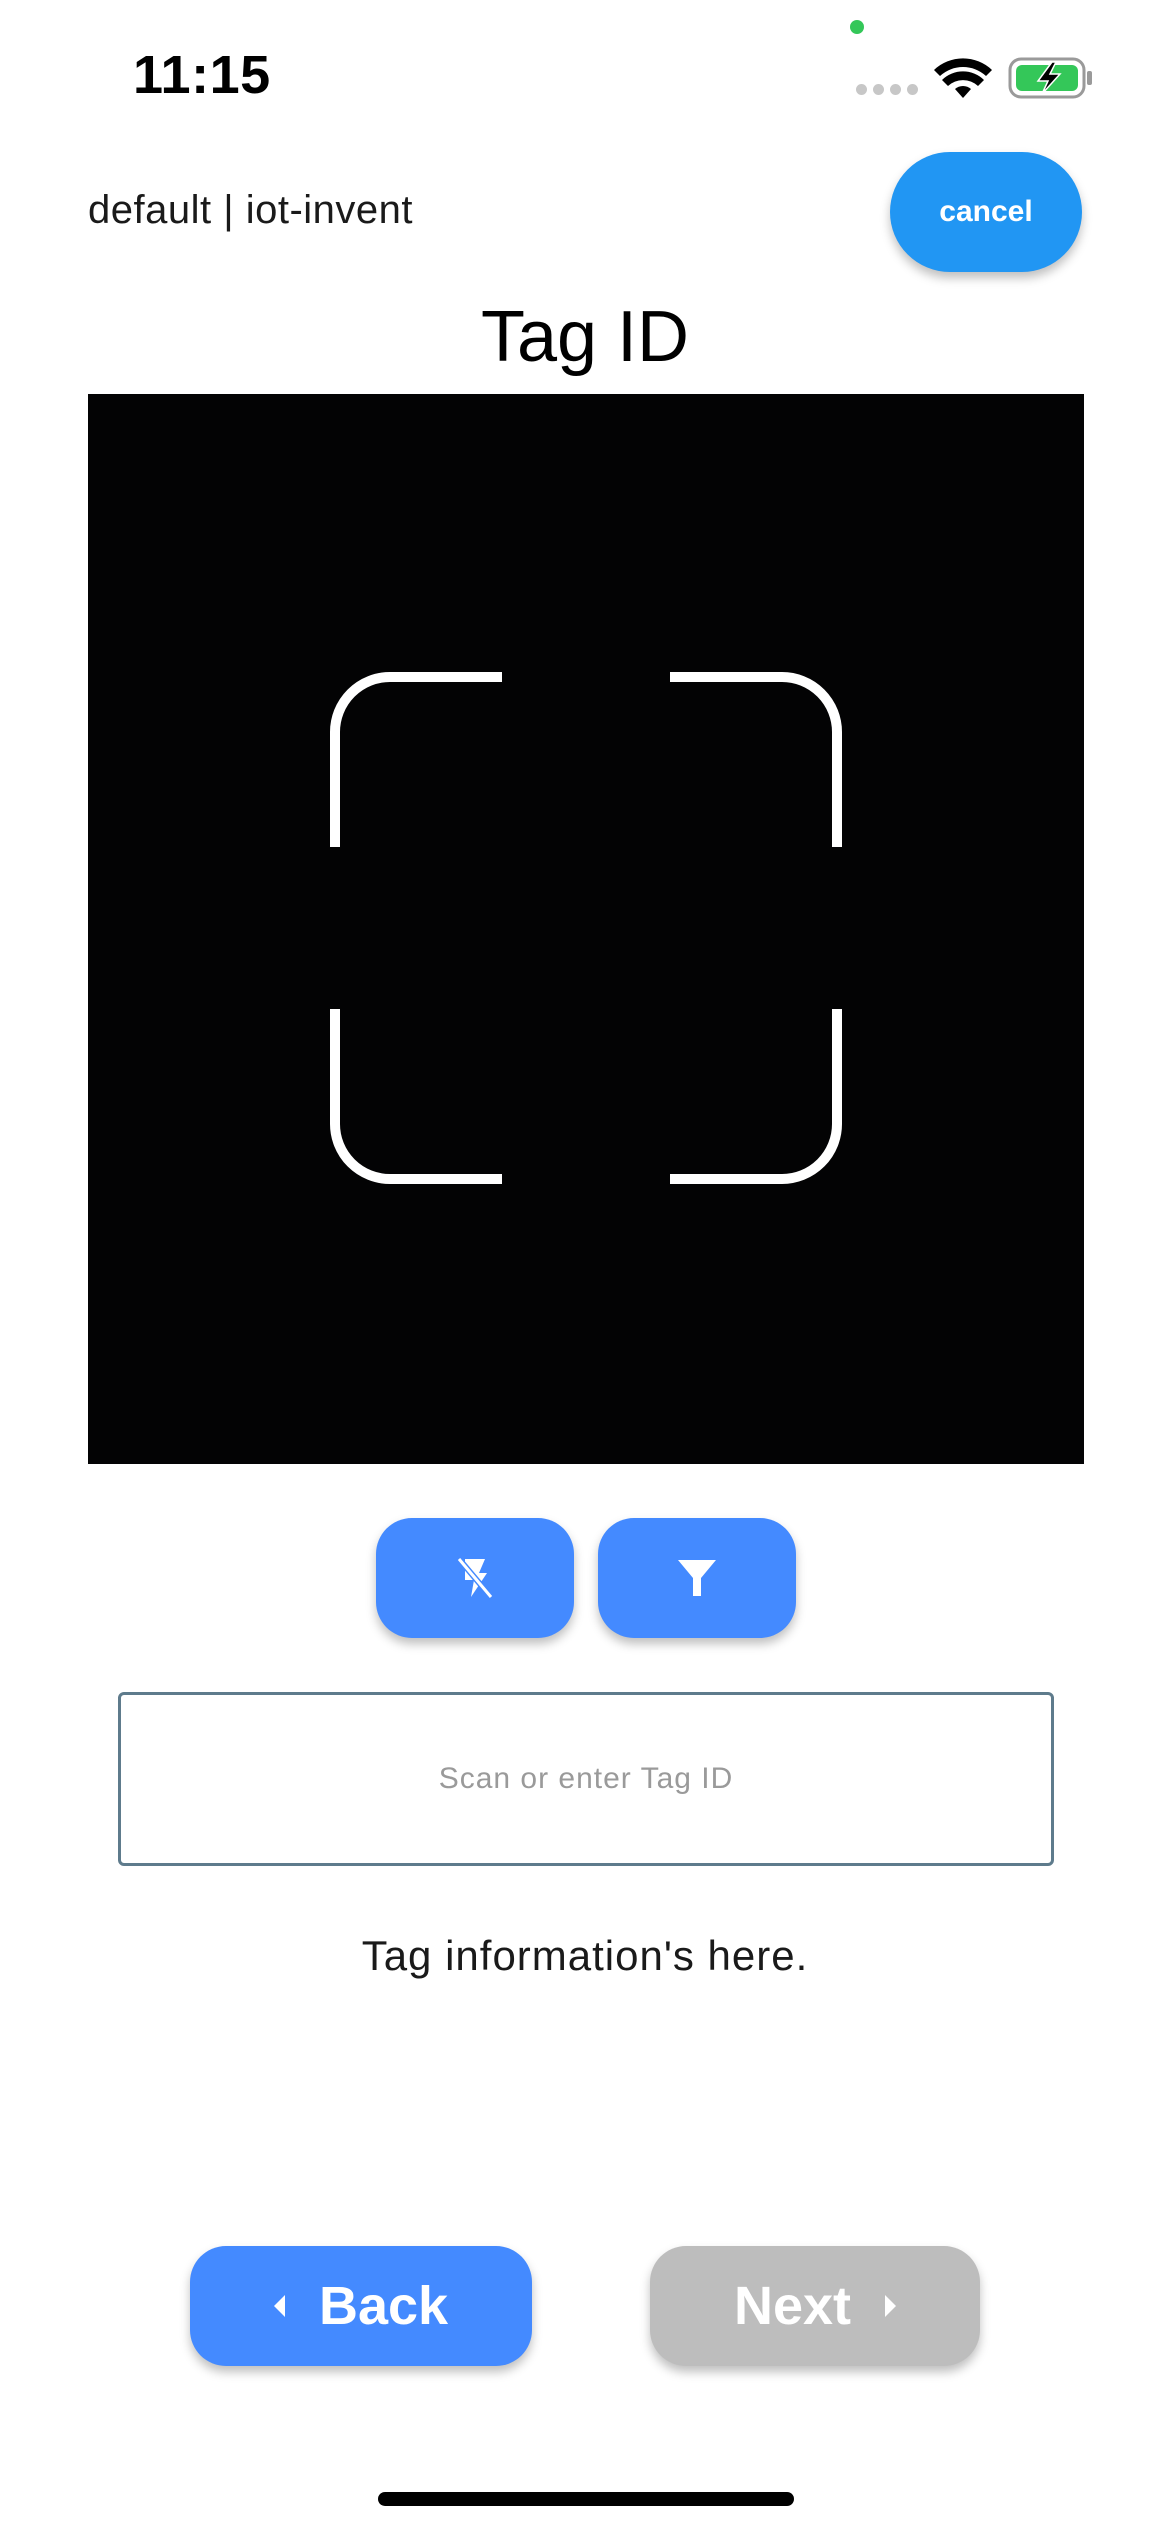 The height and width of the screenshot is (2532, 1170). I want to click on cancel-button: cancel, so click(986, 212).